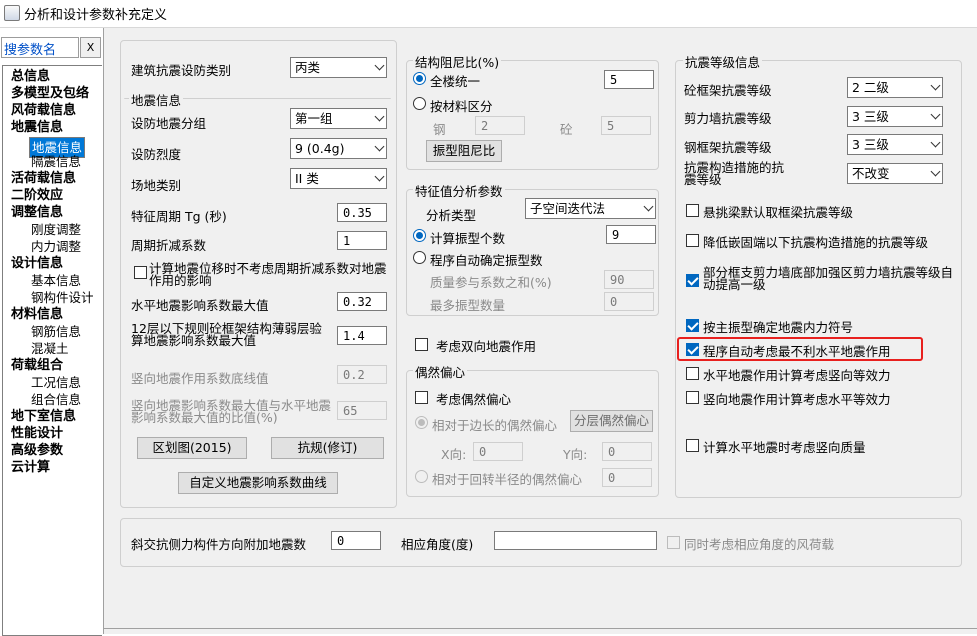 Image resolution: width=977 pixels, height=636 pixels. What do you see at coordinates (43, 111) in the screenshot?
I see `tree-item-wind: 风荷载信息` at bounding box center [43, 111].